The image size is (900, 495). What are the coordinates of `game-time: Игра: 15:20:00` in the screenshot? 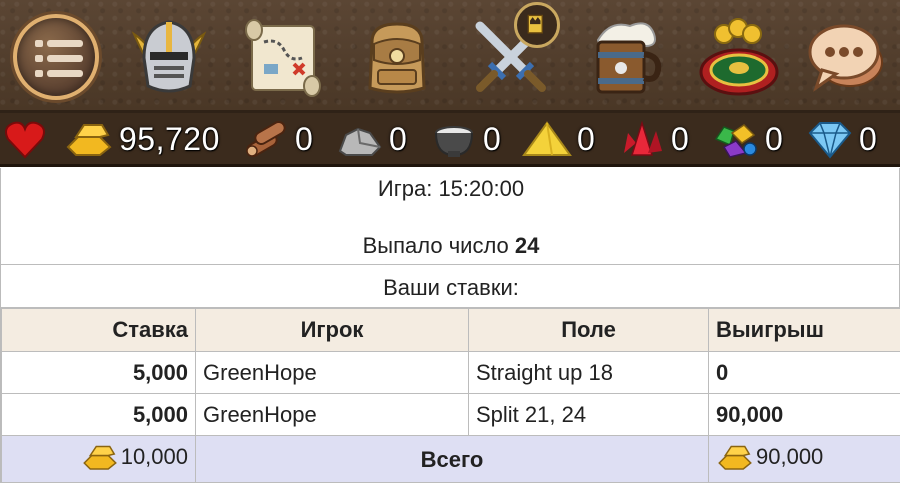 It's located at (451, 188).